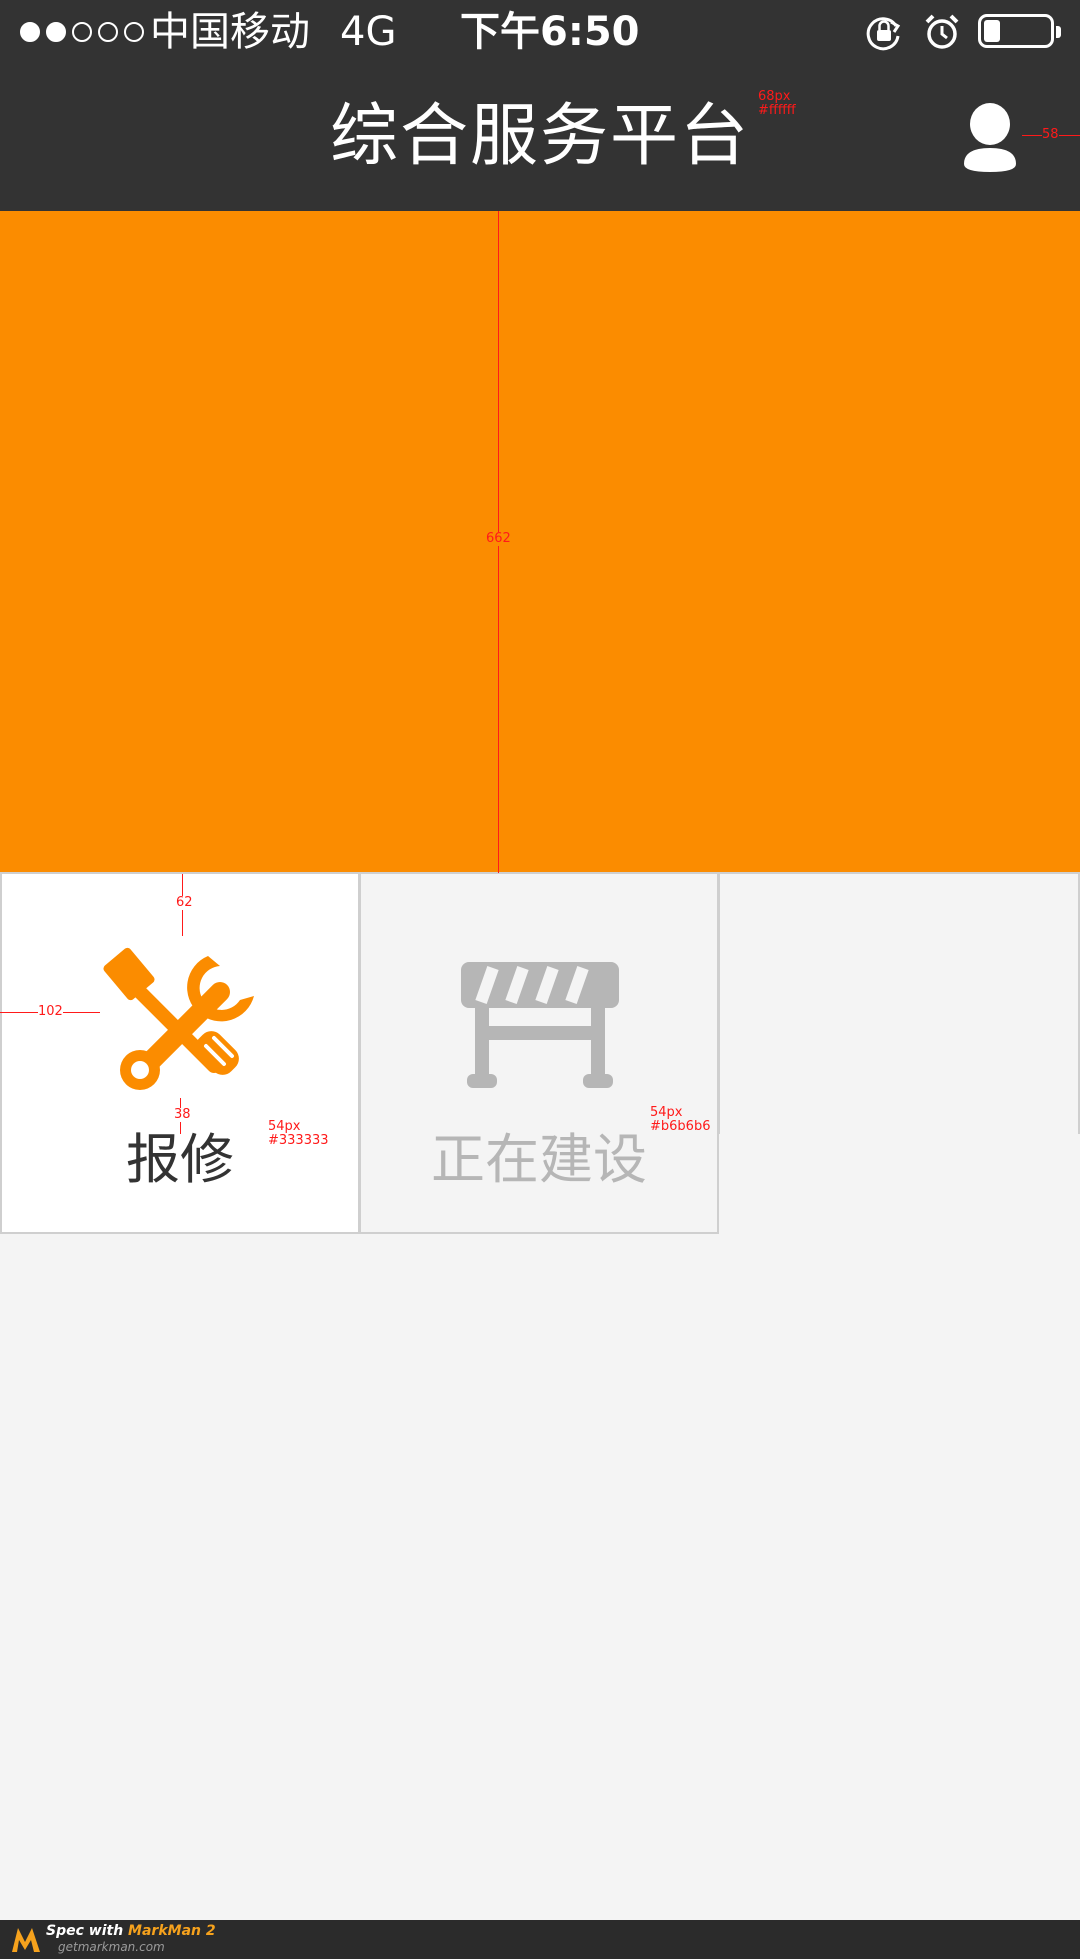 This screenshot has width=1080, height=1959. Describe the element at coordinates (178, 1018) in the screenshot. I see `wrench-screwdriver-icon` at that location.